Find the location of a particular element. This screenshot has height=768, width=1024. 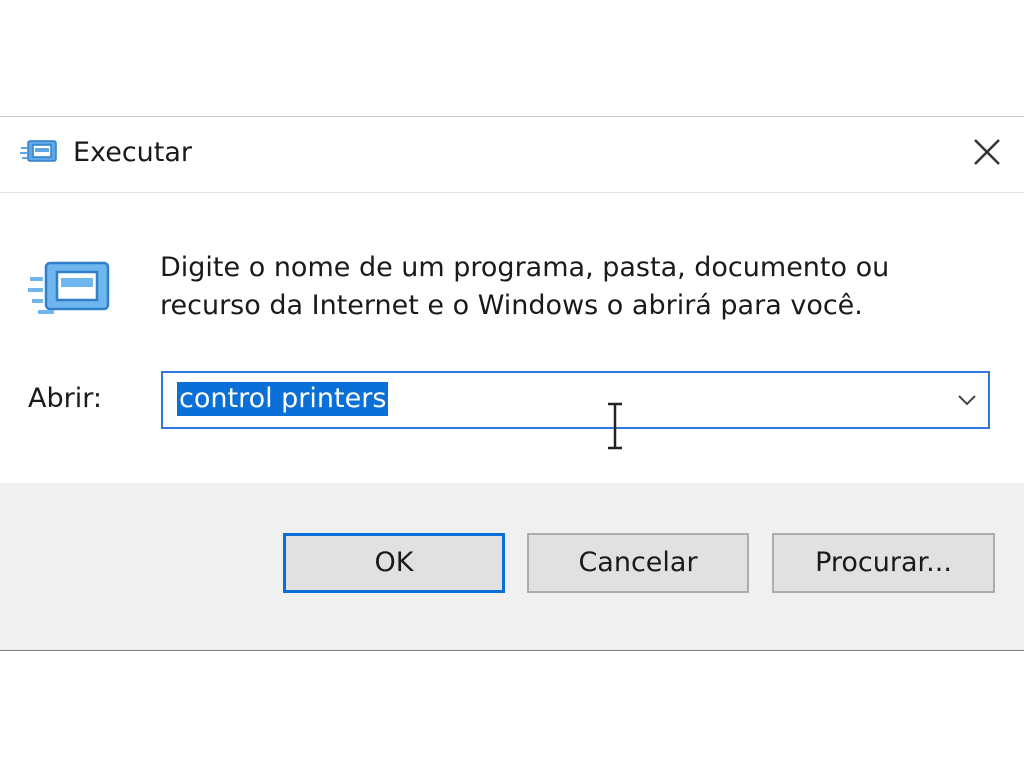

ok-button: OK is located at coordinates (394, 563).